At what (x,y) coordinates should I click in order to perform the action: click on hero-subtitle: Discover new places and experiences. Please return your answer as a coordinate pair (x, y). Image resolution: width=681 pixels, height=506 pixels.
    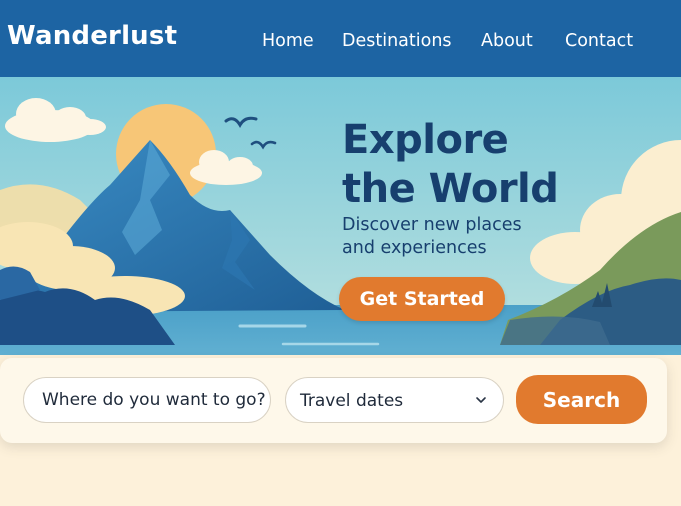
    Looking at the image, I should click on (457, 237).